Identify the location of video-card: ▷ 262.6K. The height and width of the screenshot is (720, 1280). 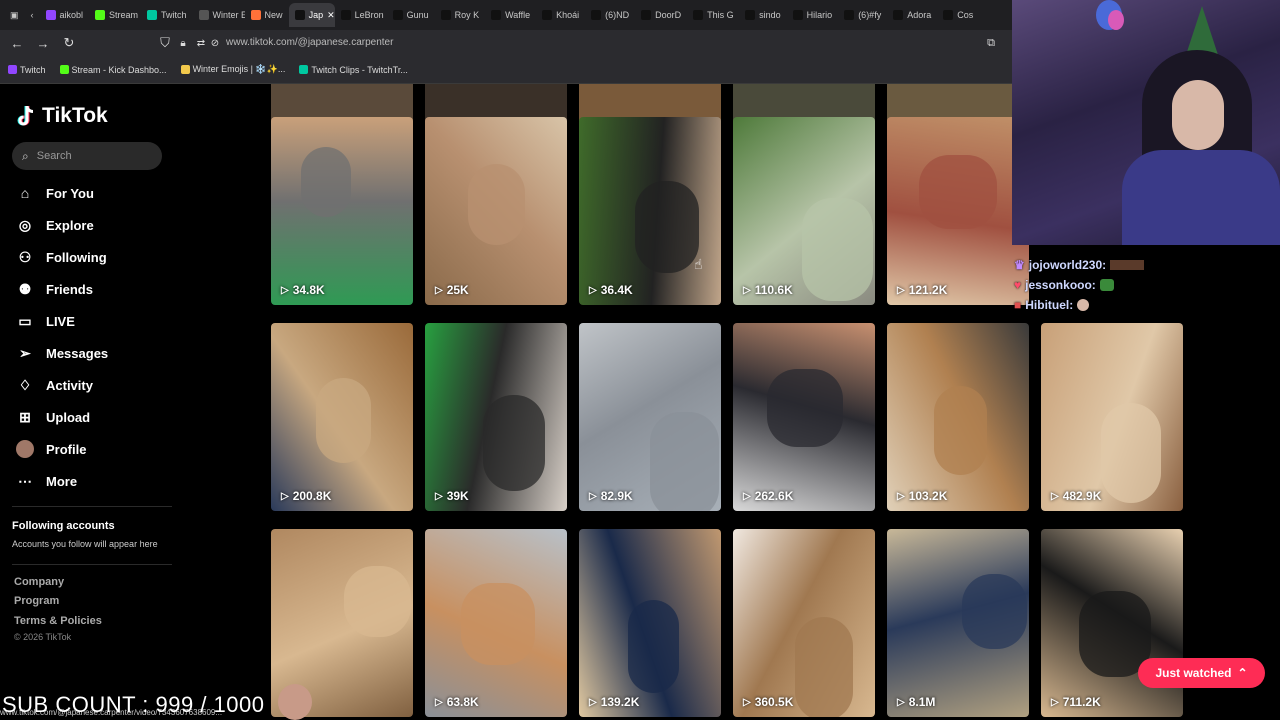
(804, 417).